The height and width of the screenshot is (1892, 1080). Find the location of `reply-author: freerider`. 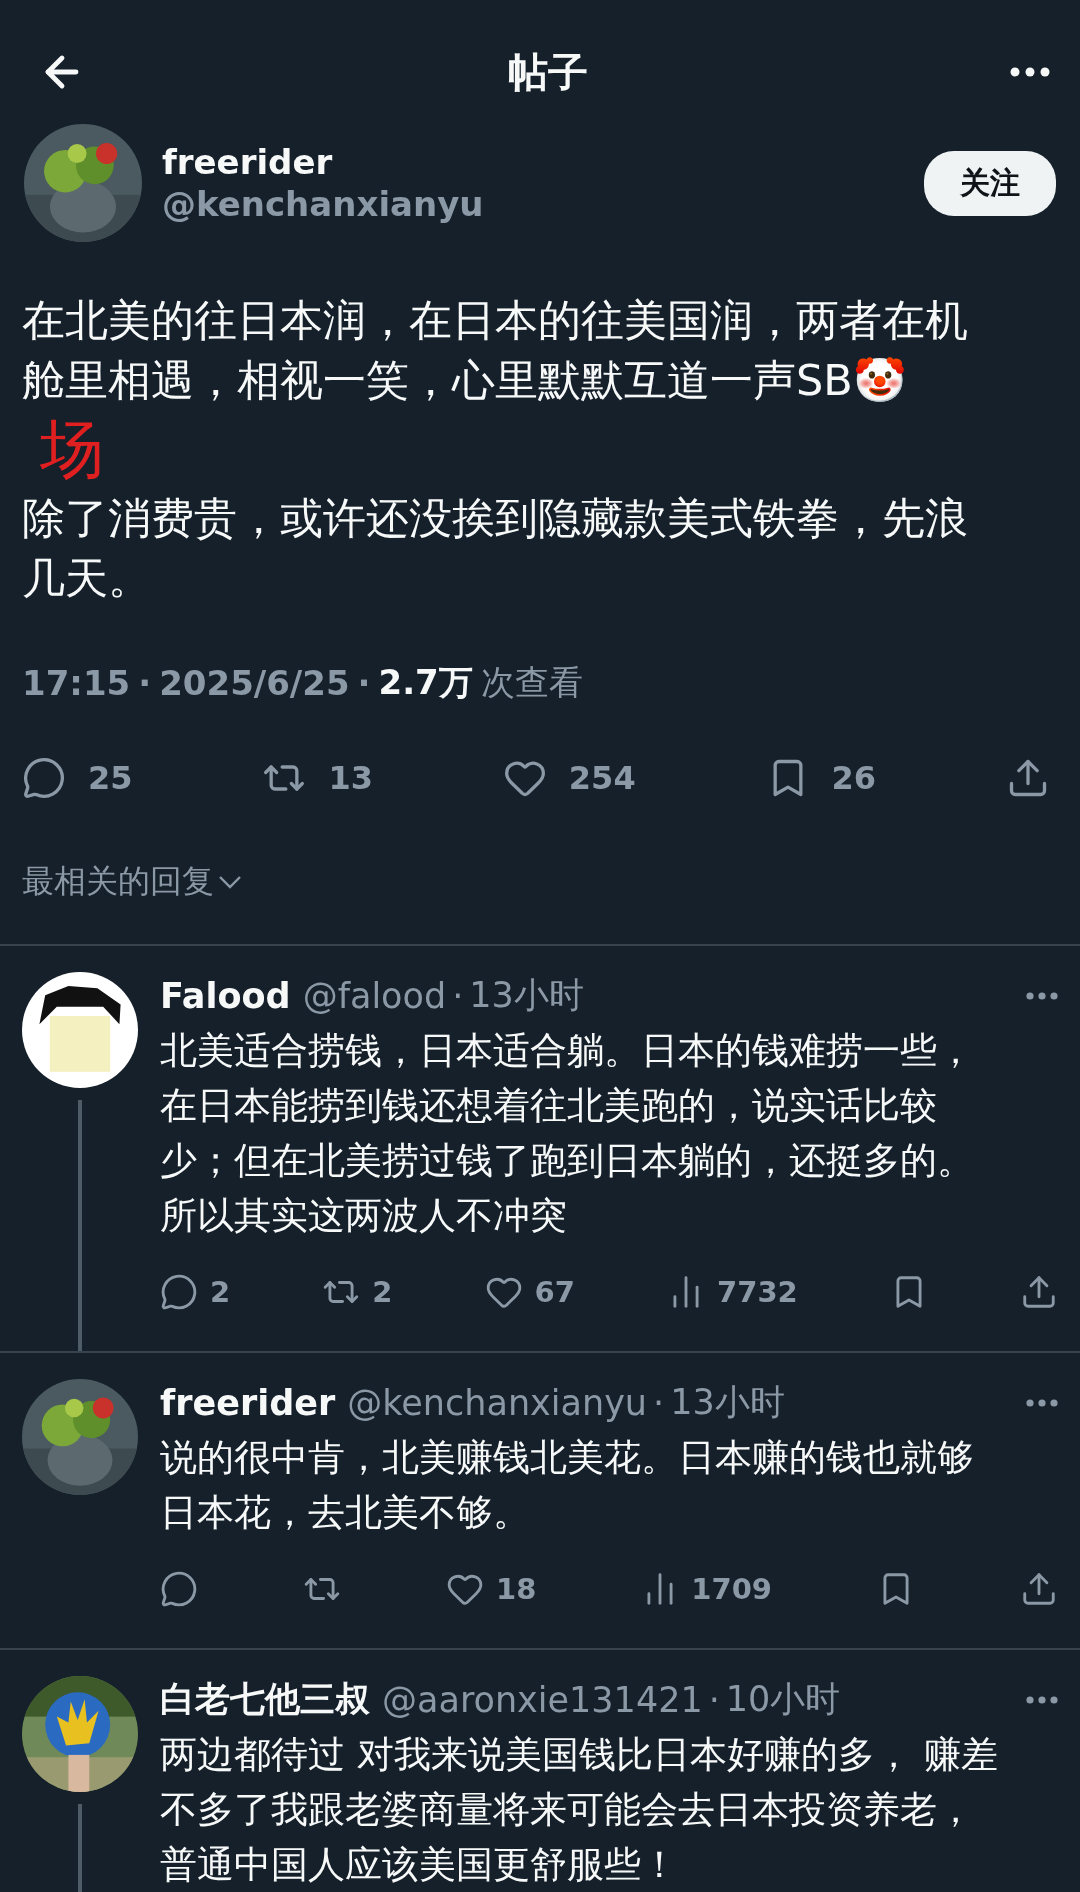

reply-author: freerider is located at coordinates (248, 1402).